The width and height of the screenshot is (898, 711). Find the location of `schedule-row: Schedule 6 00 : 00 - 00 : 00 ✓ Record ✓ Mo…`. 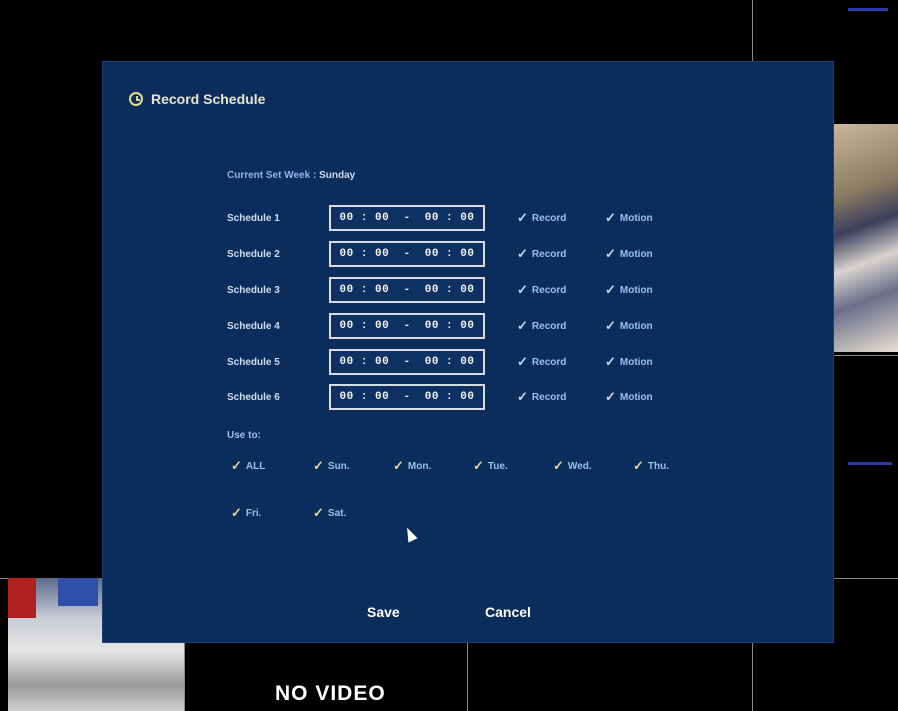

schedule-row: Schedule 6 00 : 00 - 00 : 00 ✓ Record ✓ Mo… is located at coordinates (440, 397).